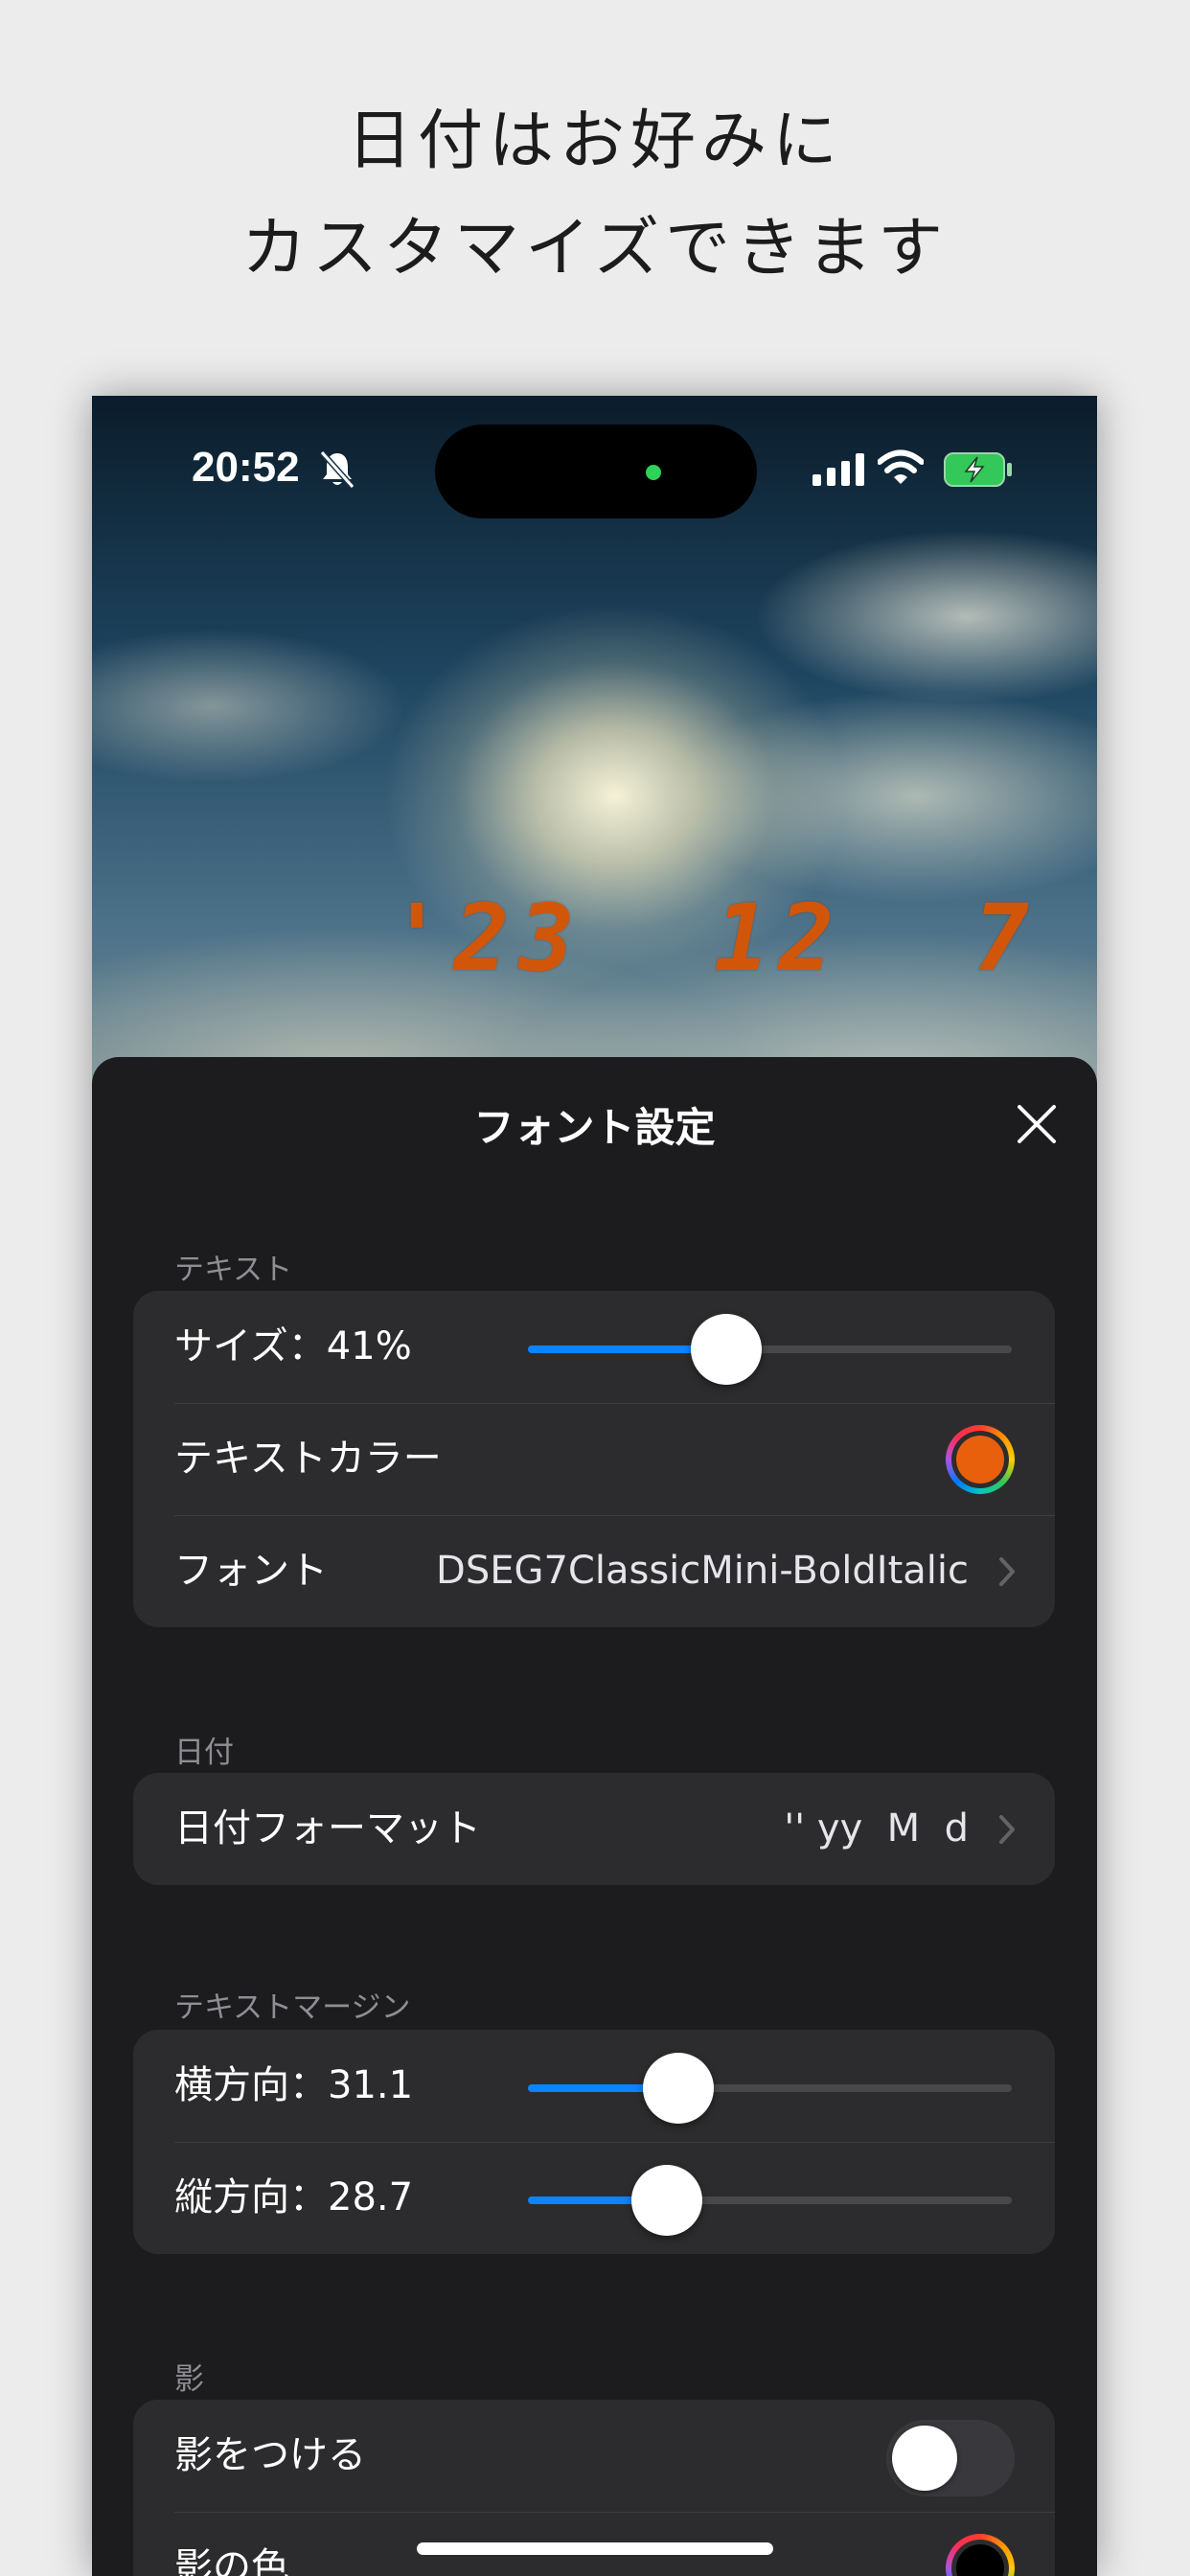 Image resolution: width=1190 pixels, height=2576 pixels. Describe the element at coordinates (714, 938) in the screenshot. I see `date-preview: '23 12 7` at that location.